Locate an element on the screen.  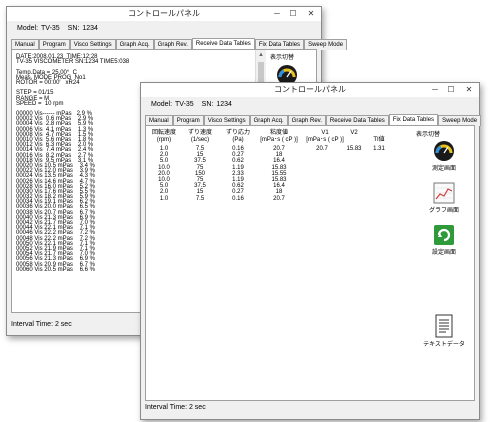
settings-screen-button: 設定画面 is located at coordinates (444, 240).